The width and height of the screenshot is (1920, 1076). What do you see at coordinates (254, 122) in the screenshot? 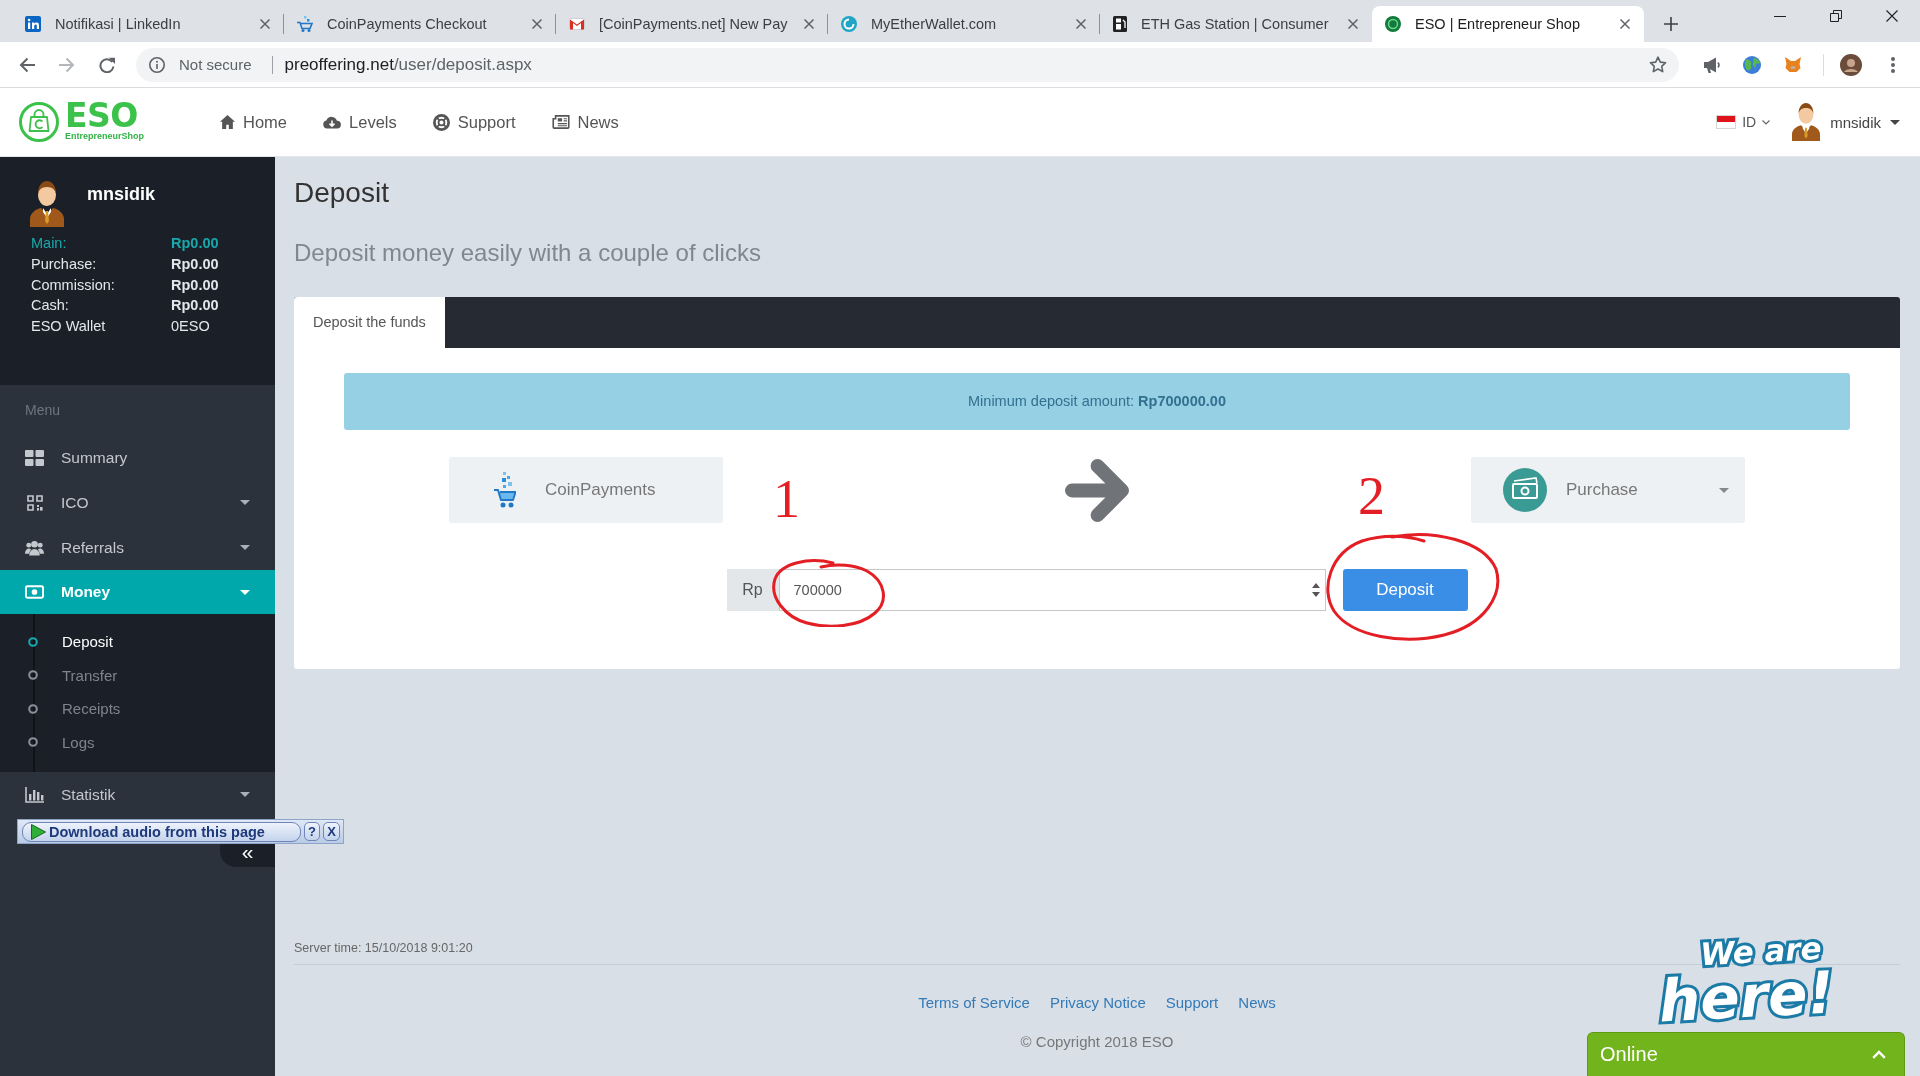
I see `nav-link: Home` at bounding box center [254, 122].